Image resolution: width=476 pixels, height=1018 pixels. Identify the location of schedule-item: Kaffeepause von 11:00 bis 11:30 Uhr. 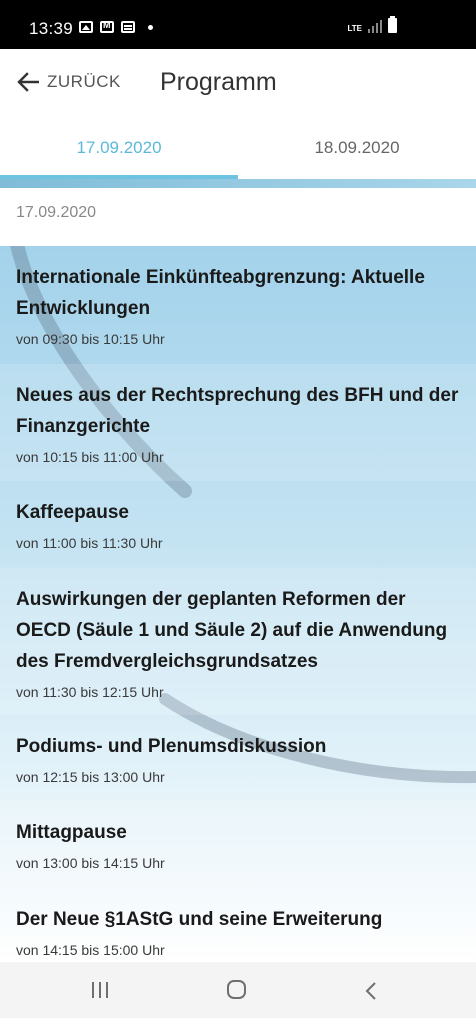
(238, 524).